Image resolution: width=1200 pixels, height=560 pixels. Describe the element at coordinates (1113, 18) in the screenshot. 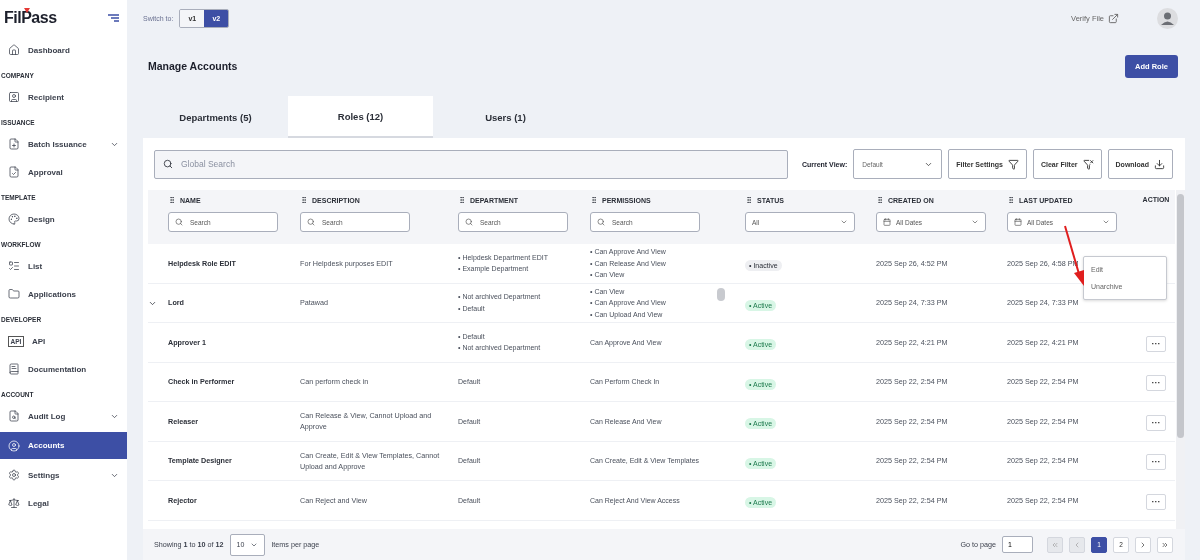

I see `external-link-icon` at that location.